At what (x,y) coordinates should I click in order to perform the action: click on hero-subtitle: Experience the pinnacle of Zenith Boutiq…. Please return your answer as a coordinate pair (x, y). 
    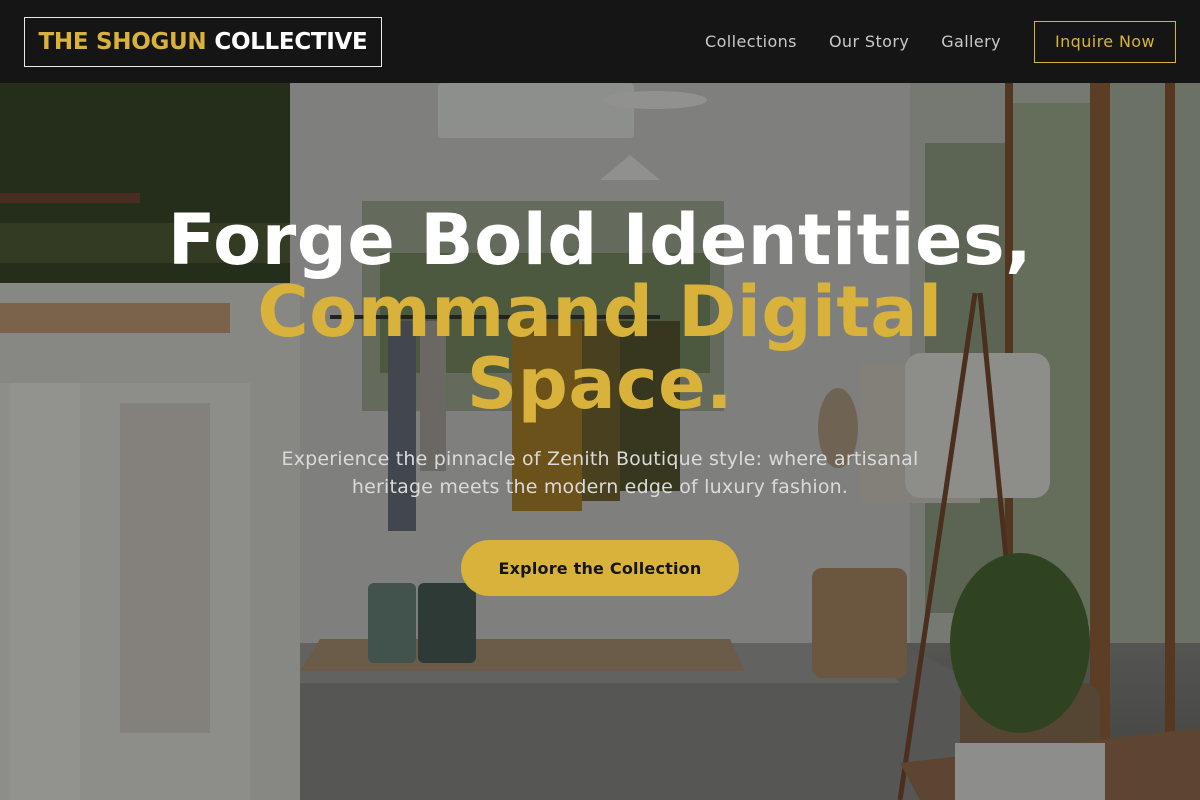
    Looking at the image, I should click on (600, 473).